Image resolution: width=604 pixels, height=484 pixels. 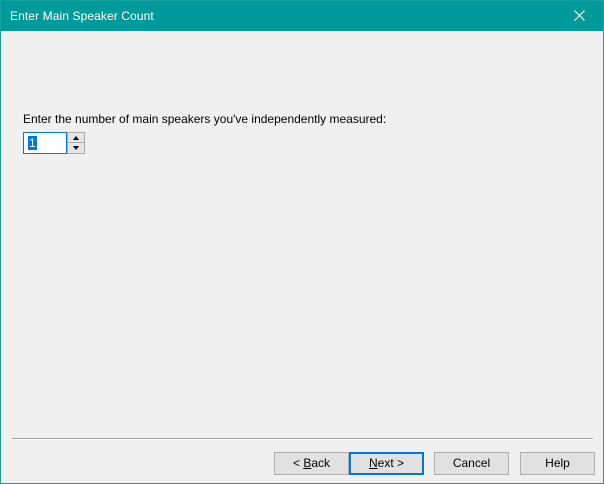 What do you see at coordinates (45, 143) in the screenshot?
I see `speaker-count-input: 1` at bounding box center [45, 143].